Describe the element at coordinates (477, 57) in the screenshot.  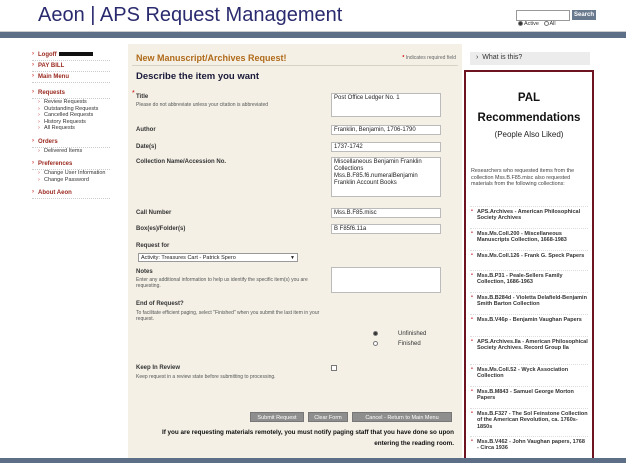
I see `chevron-right-icon: ›` at that location.